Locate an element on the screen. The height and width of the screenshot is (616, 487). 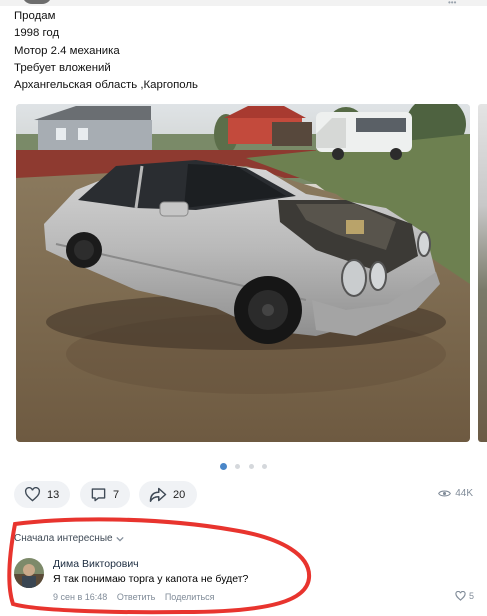
post-actions: 13 7 20 44K is located at coordinates (243, 495).